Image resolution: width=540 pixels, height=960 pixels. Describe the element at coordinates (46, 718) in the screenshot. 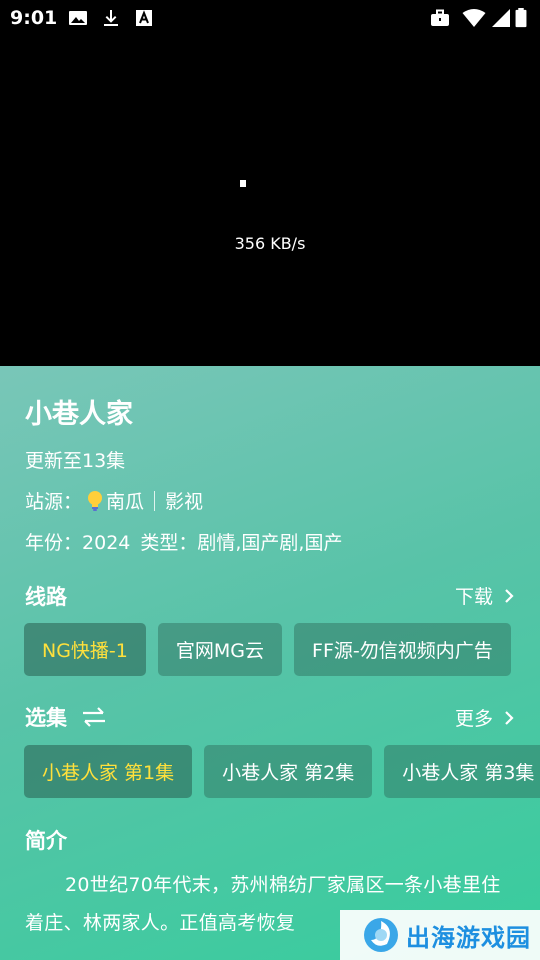

I see `episodes-title-text: 选集` at that location.